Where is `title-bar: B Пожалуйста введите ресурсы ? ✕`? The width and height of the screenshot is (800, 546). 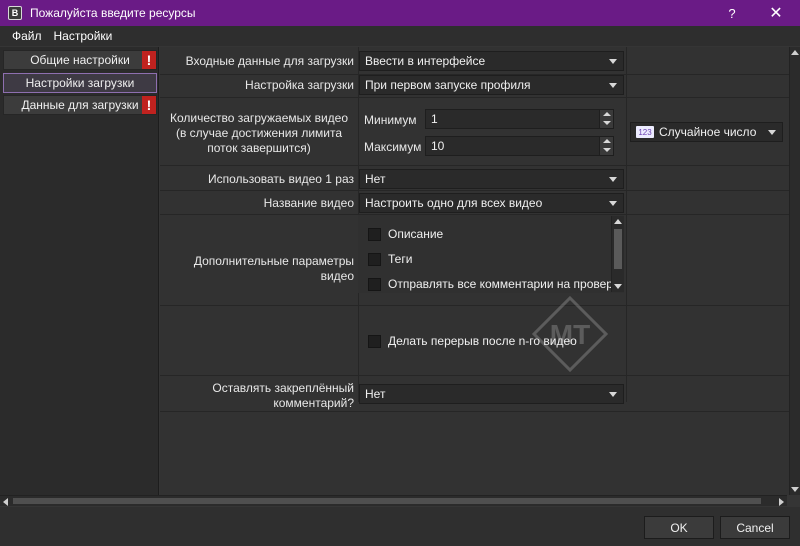 title-bar: B Пожалуйста введите ресурсы ? ✕ is located at coordinates (400, 13).